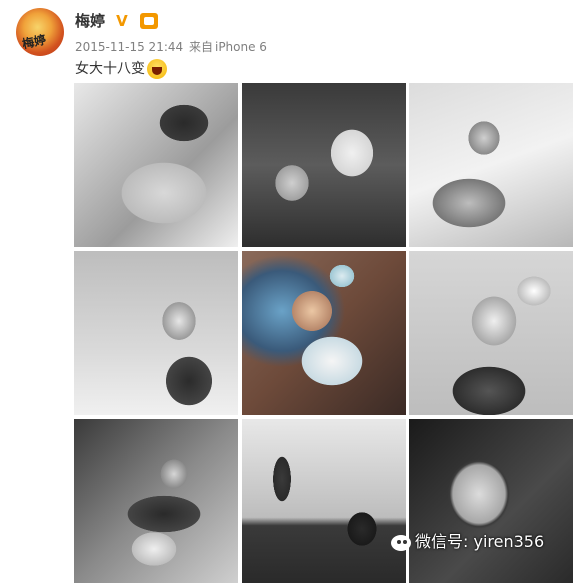 This screenshot has width=584, height=583. Describe the element at coordinates (110, 69) in the screenshot. I see `post-text-content: 女大十八变` at that location.